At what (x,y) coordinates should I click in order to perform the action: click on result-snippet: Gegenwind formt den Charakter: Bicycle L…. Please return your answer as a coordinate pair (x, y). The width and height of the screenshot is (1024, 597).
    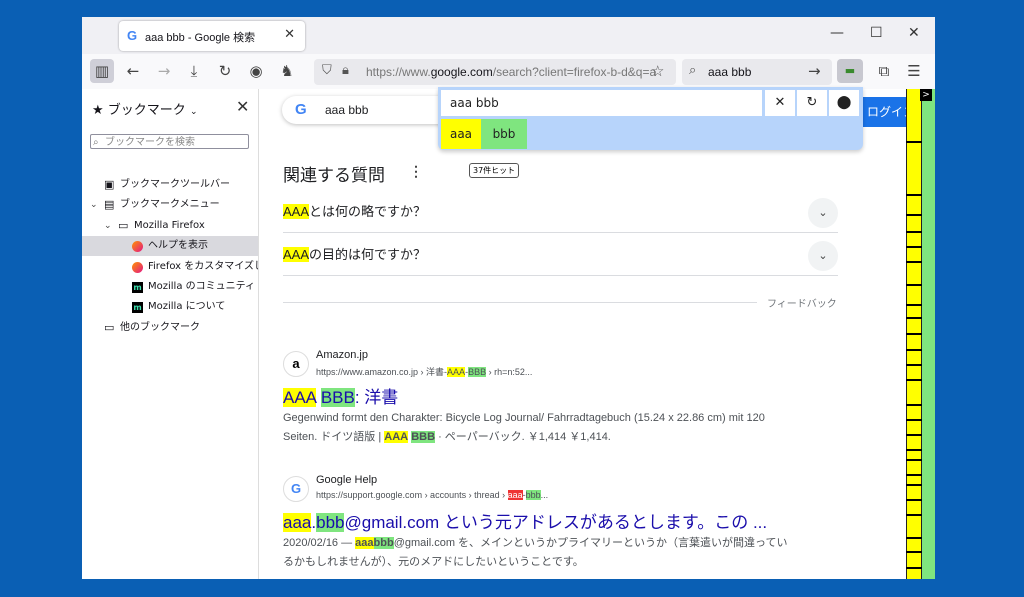
    Looking at the image, I should click on (524, 427).